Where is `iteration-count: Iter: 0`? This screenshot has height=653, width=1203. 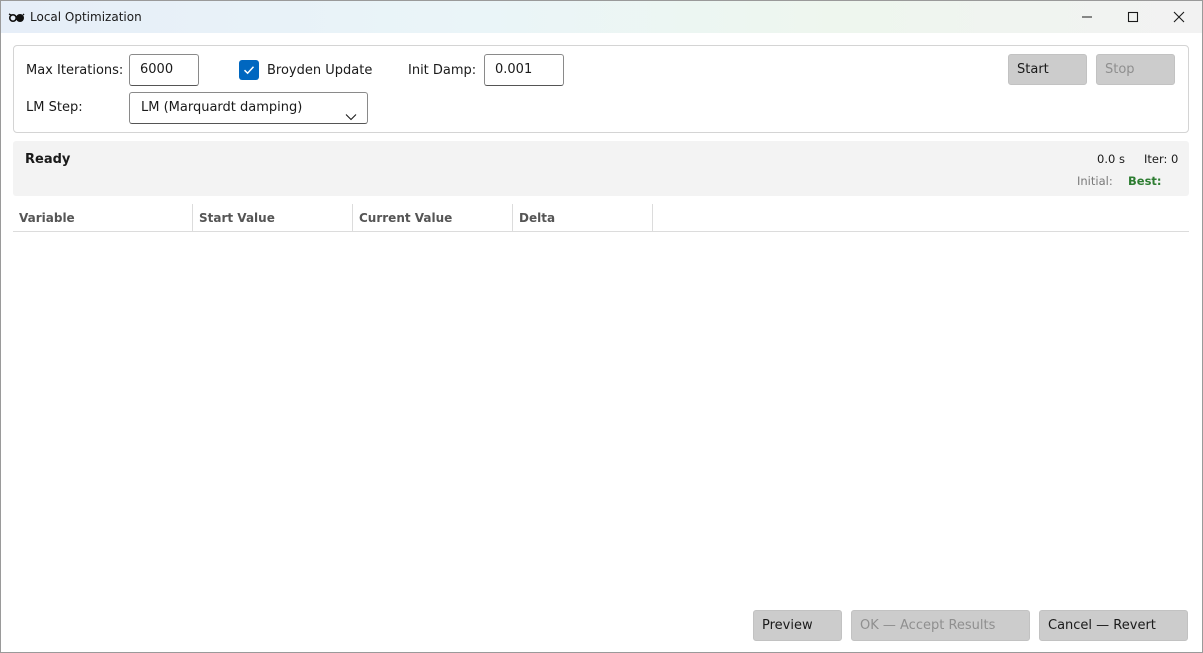
iteration-count: Iter: 0 is located at coordinates (1161, 159).